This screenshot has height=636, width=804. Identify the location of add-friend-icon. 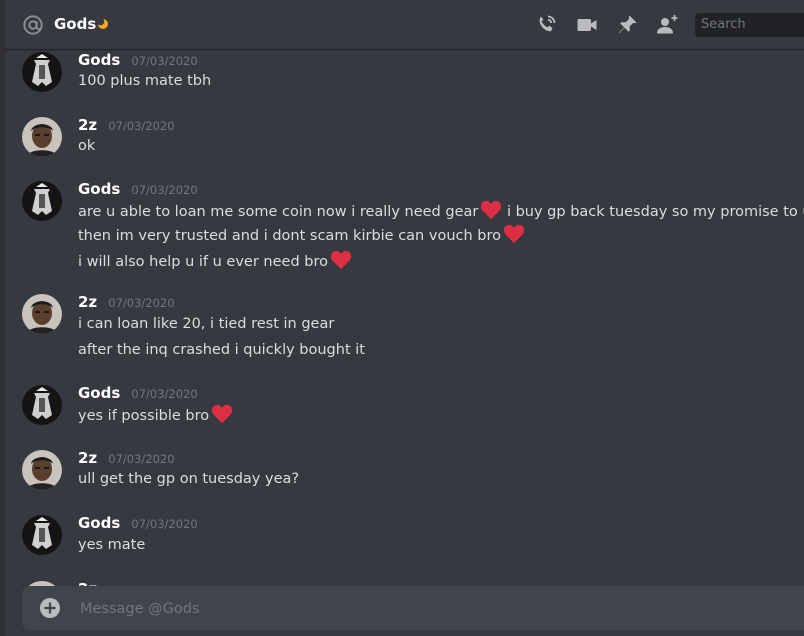
(667, 25).